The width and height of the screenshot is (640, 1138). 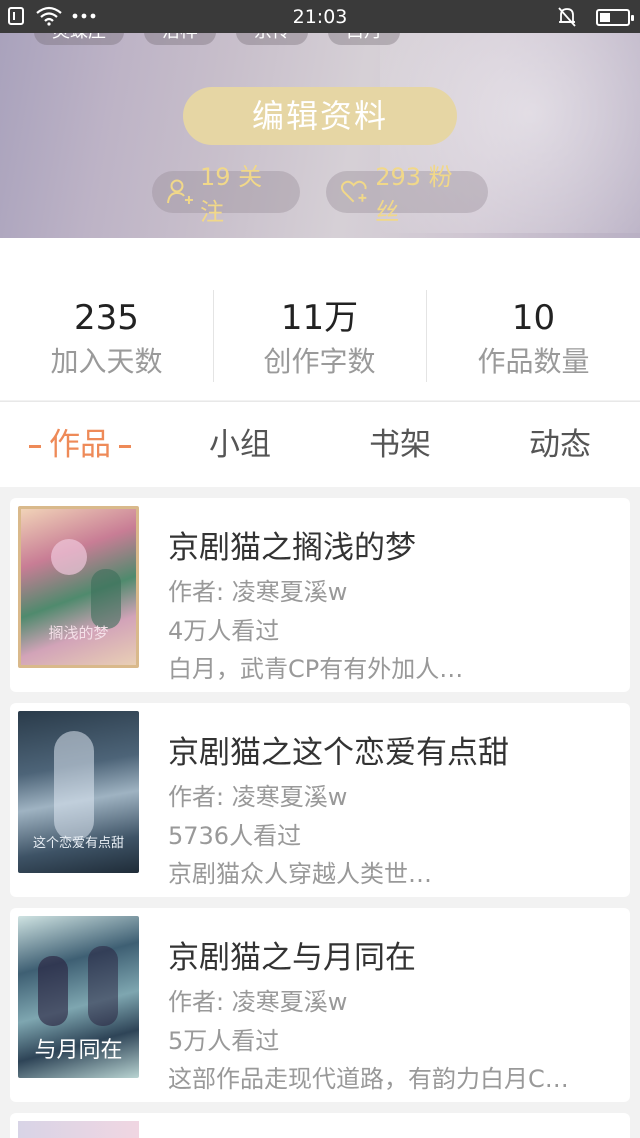 I want to click on work-title: 京剧猫之这个恋爱有点甜, so click(x=338, y=753).